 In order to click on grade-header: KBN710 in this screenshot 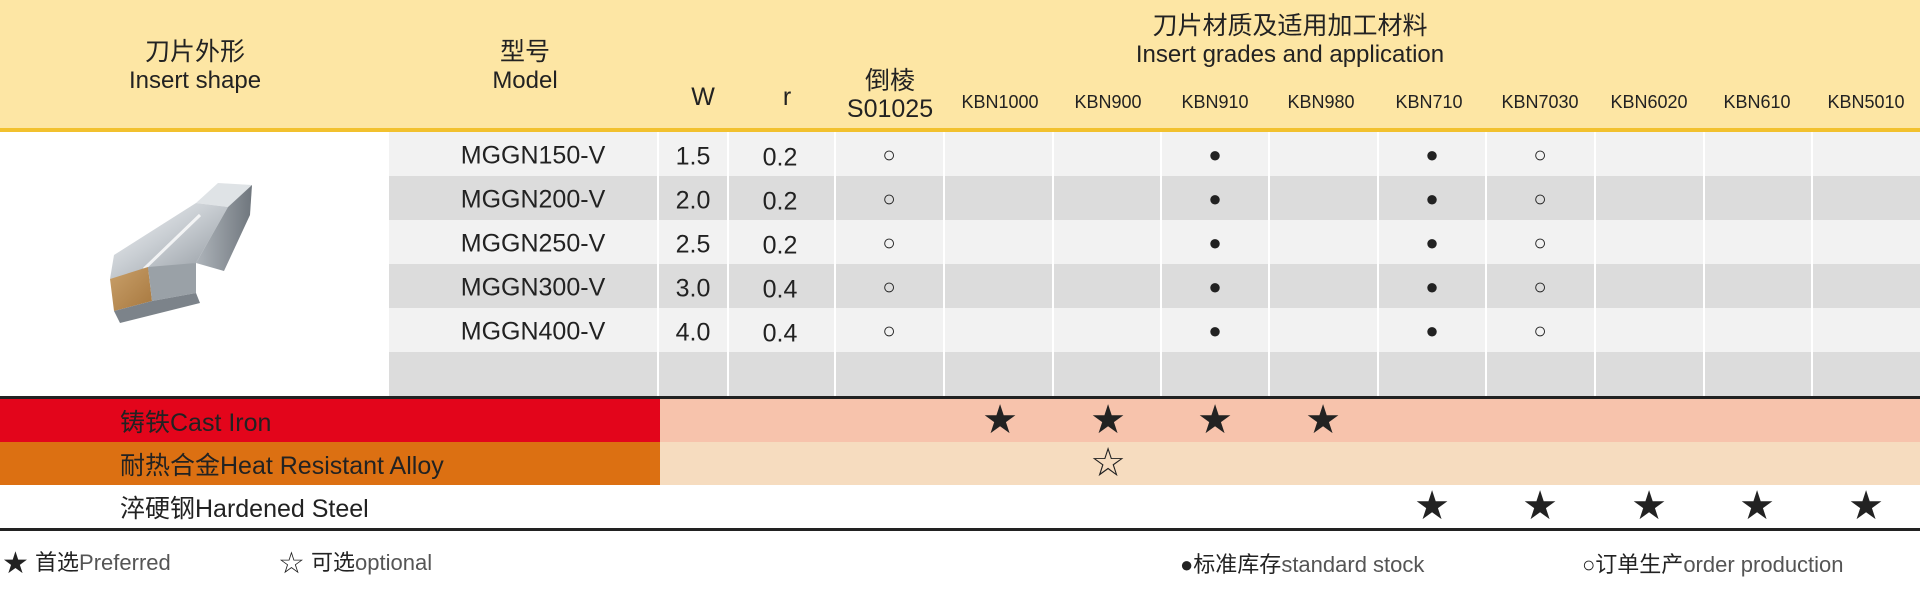, I will do `click(1429, 102)`.